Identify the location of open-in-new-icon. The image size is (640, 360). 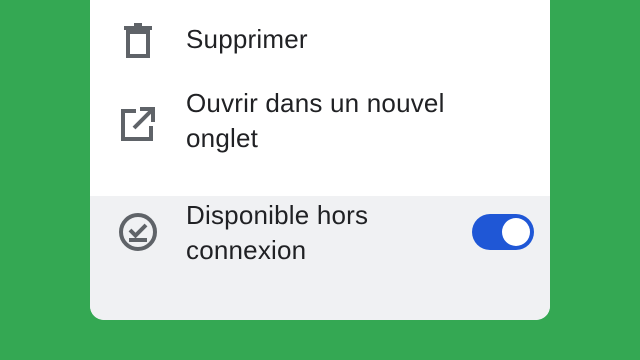
(138, 124).